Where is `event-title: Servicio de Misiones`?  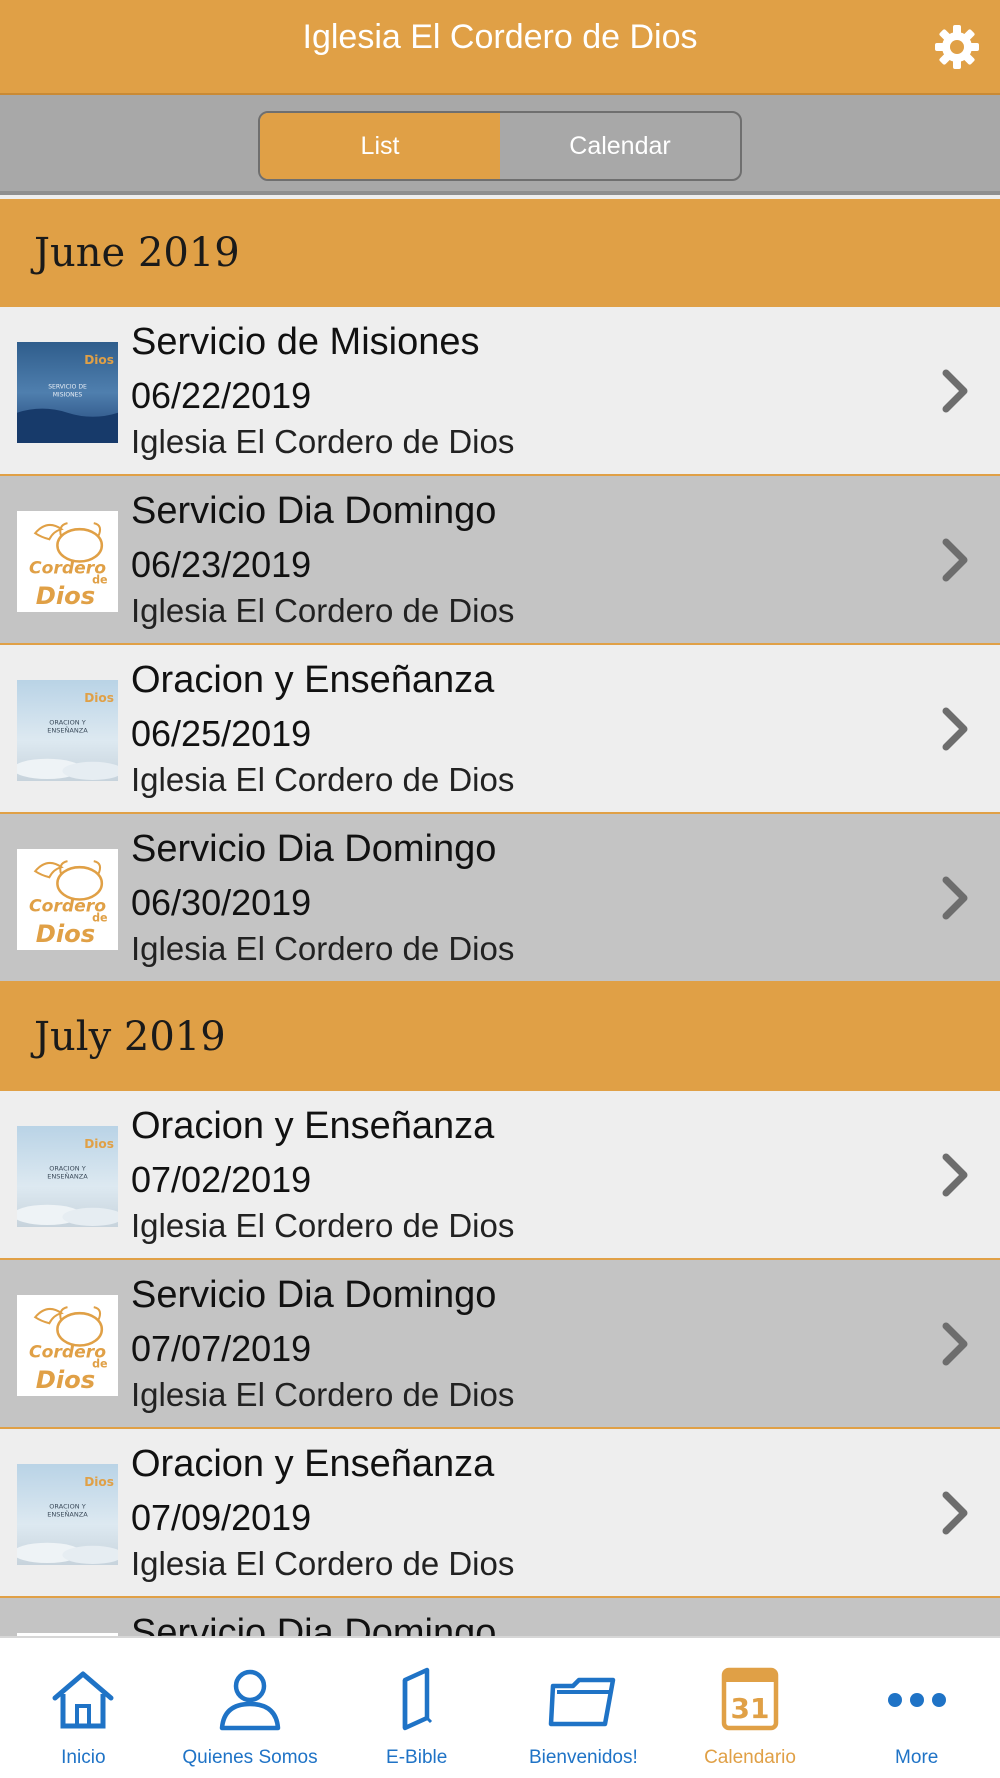
event-title: Servicio de Misiones is located at coordinates (305, 342).